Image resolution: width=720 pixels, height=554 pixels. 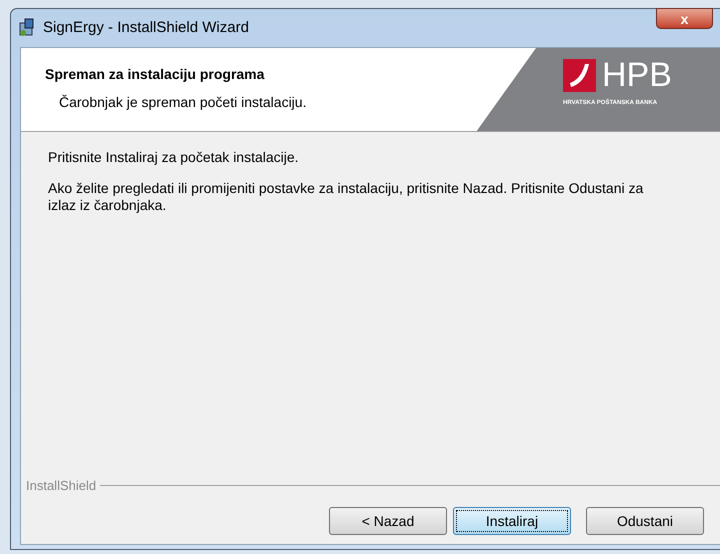 I want to click on logo-mark-icon, so click(x=579, y=75).